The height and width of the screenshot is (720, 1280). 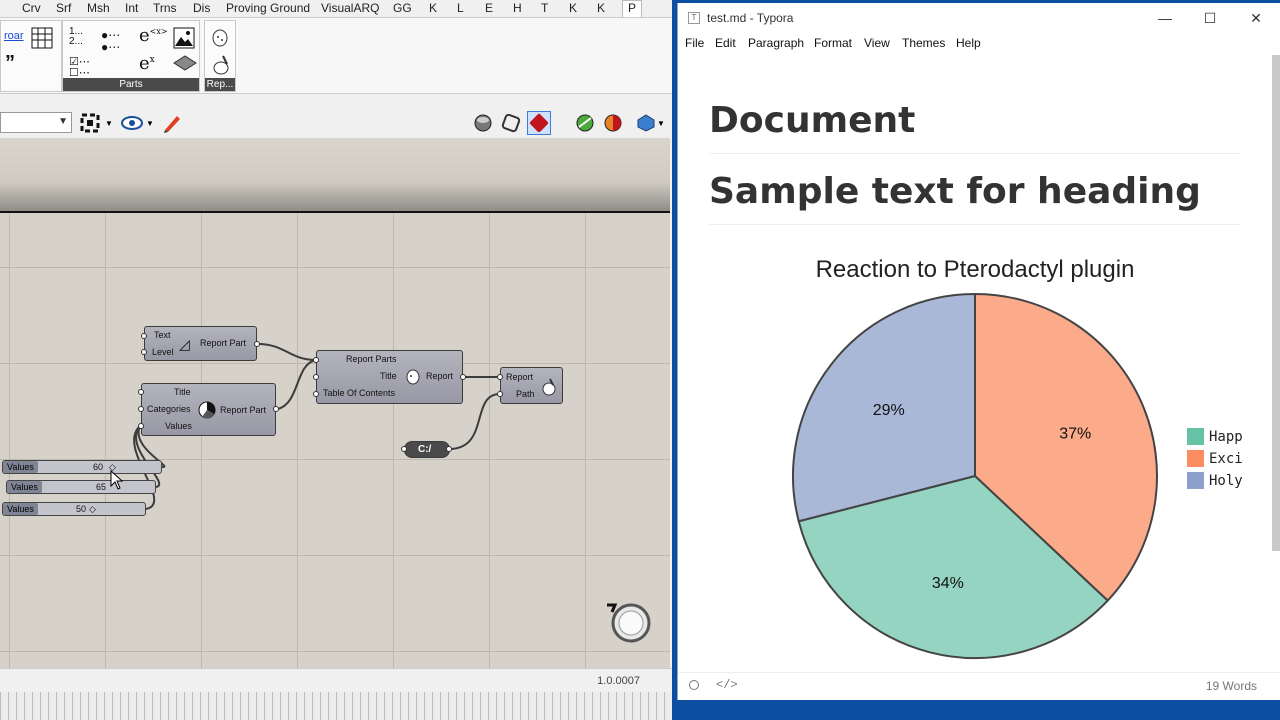 What do you see at coordinates (427, 449) in the screenshot?
I see `path-panel-component: C:/` at bounding box center [427, 449].